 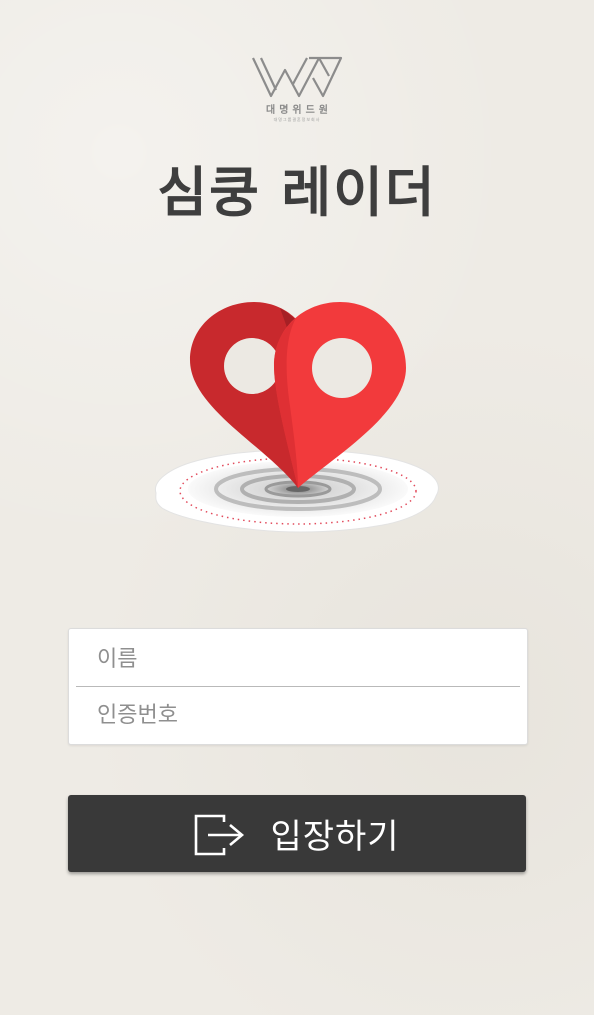 I want to click on auth-code-input, so click(x=298, y=715).